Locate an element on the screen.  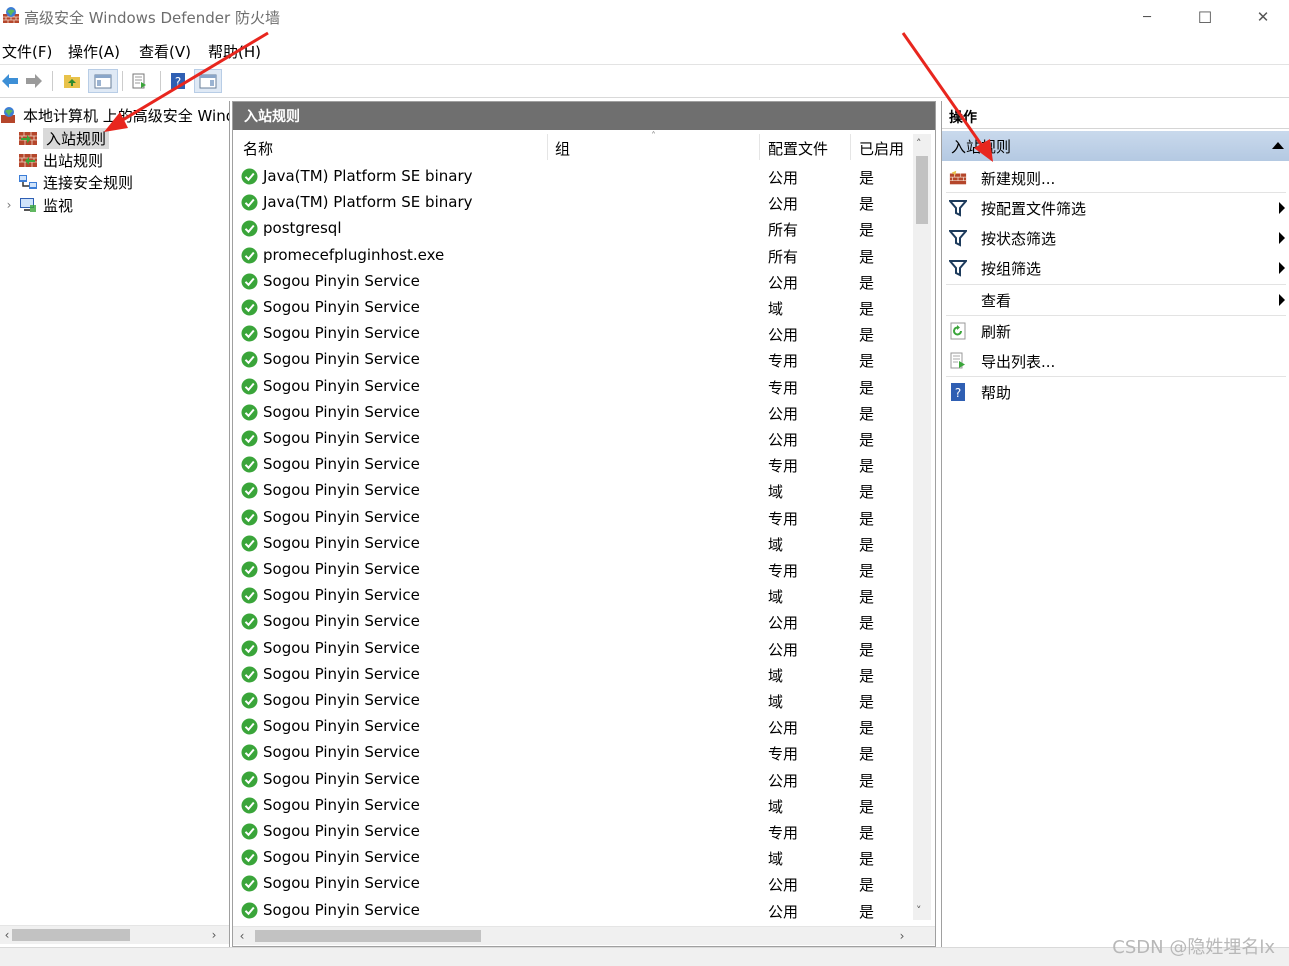
menu-view: 查看(V) is located at coordinates (165, 51).